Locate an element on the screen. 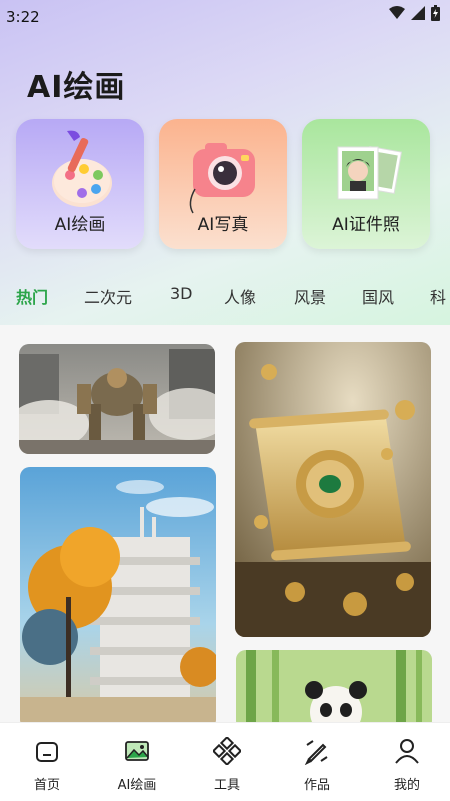  ai-painting-label: AI绘画 is located at coordinates (80, 225).